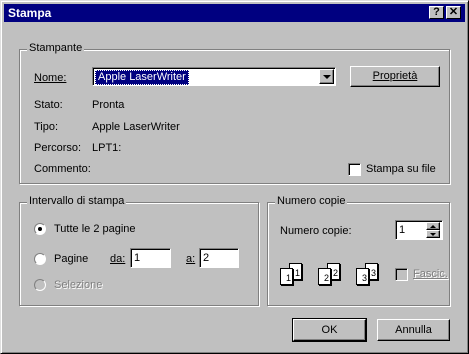  Describe the element at coordinates (401, 274) in the screenshot. I see `collate-checkbox` at that location.